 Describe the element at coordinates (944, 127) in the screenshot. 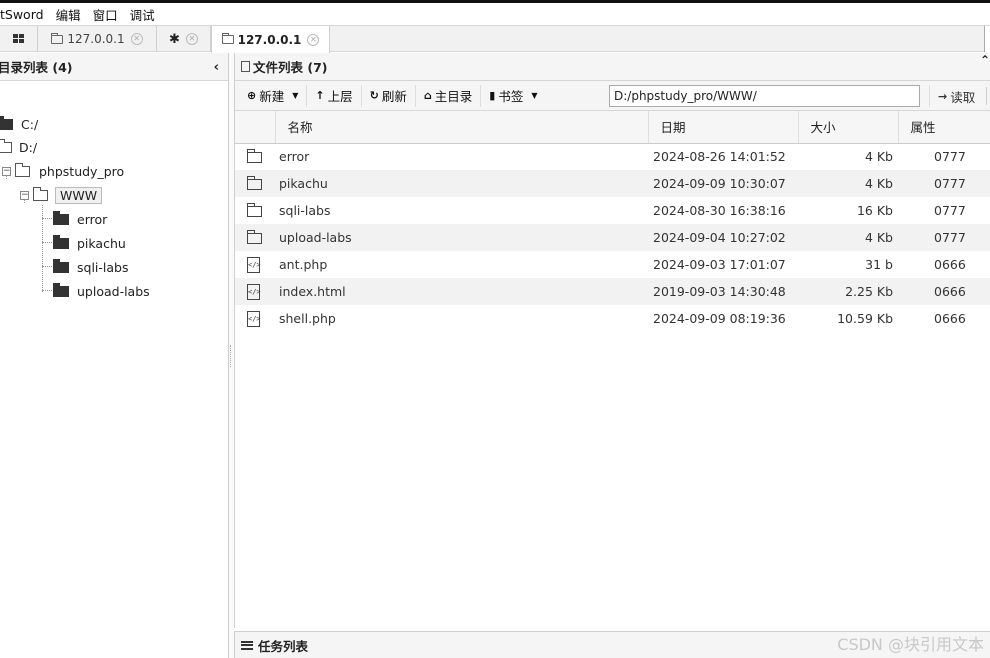

I see `column-header-attr: 属性` at that location.